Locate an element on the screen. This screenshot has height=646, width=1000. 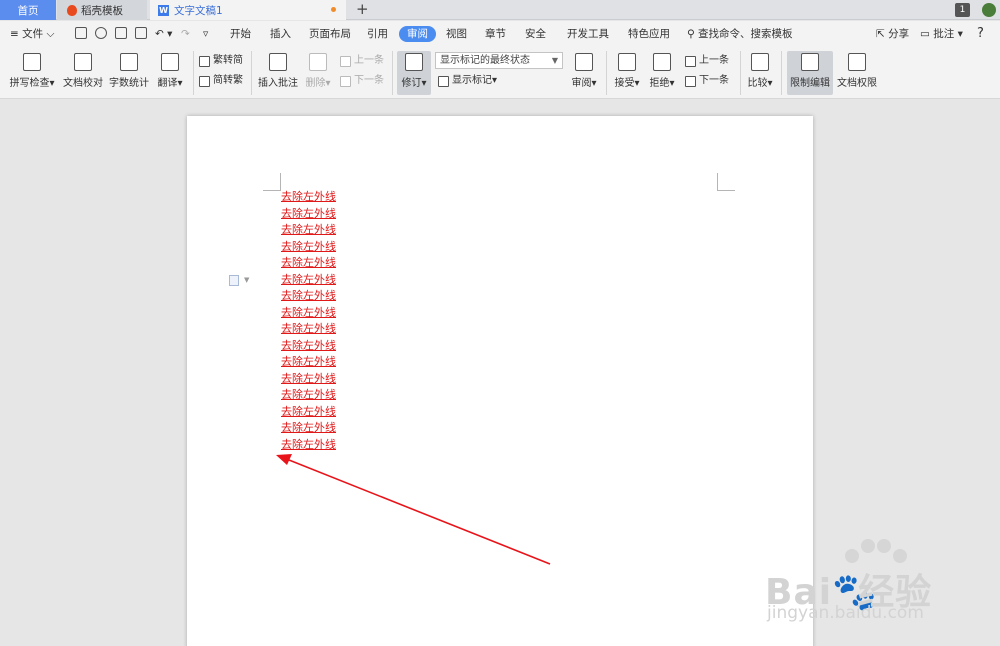
menu-item-developer: 开发工具 is located at coordinates (588, 34).